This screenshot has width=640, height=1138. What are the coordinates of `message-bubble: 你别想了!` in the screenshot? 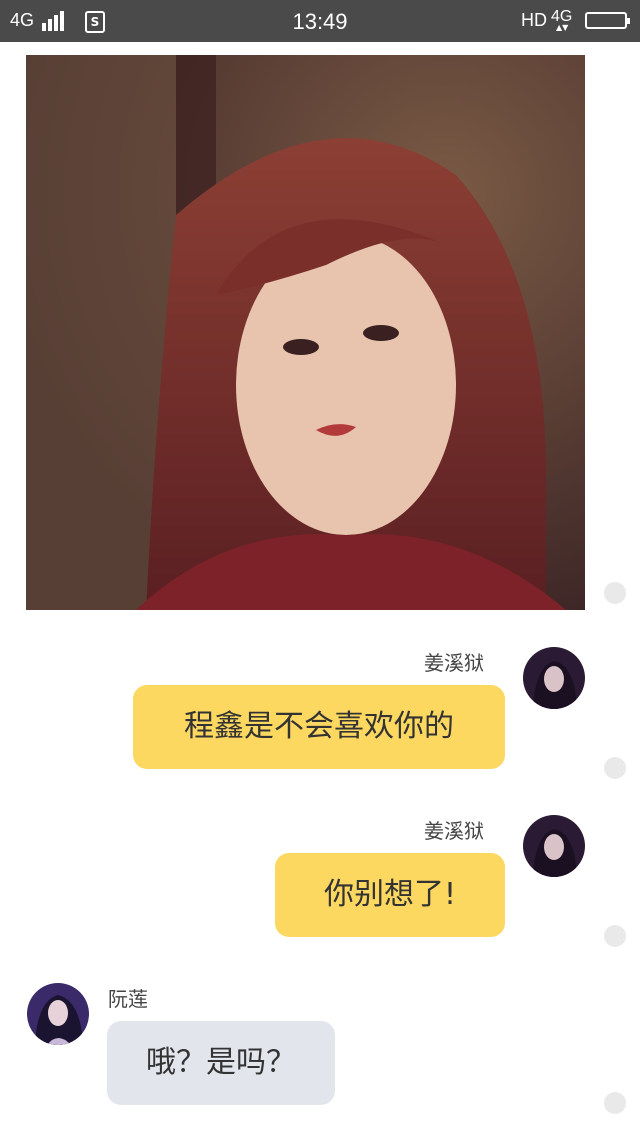 It's located at (390, 895).